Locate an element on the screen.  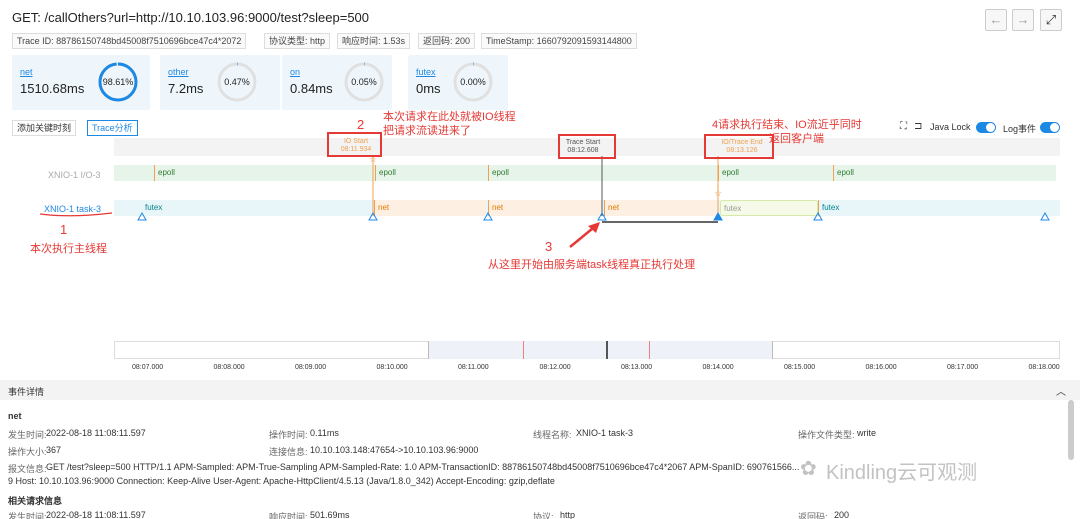
related-title: 相关请求信息 is located at coordinates (35, 501).